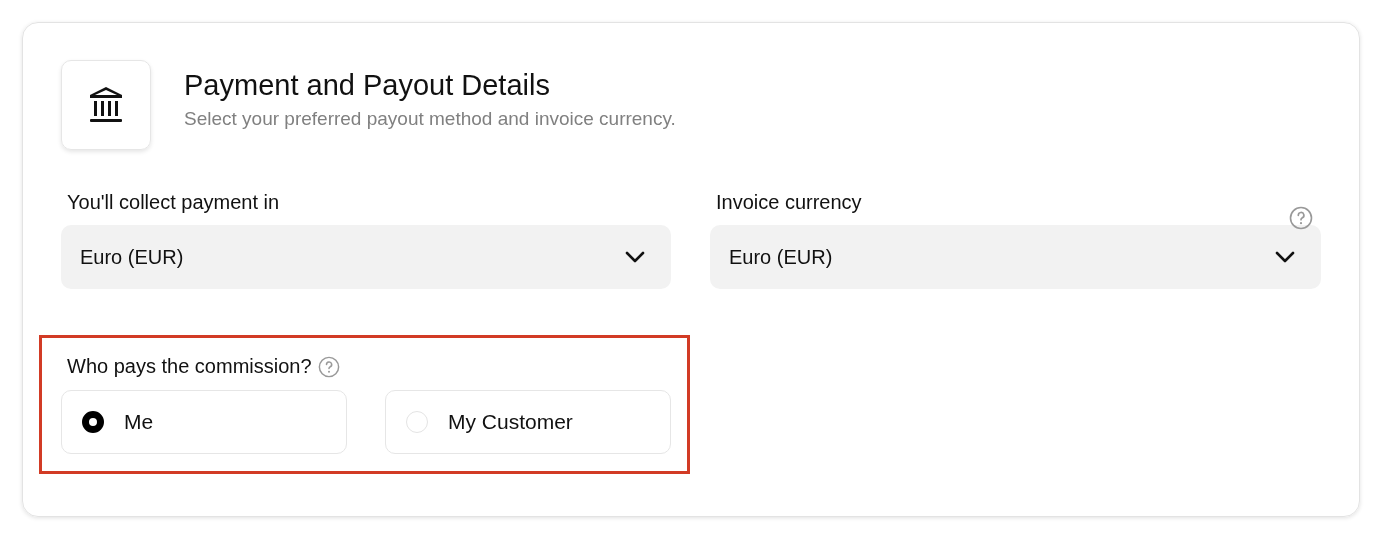 The width and height of the screenshot is (1382, 542). Describe the element at coordinates (528, 422) in the screenshot. I see `radio-option: My Customer` at that location.